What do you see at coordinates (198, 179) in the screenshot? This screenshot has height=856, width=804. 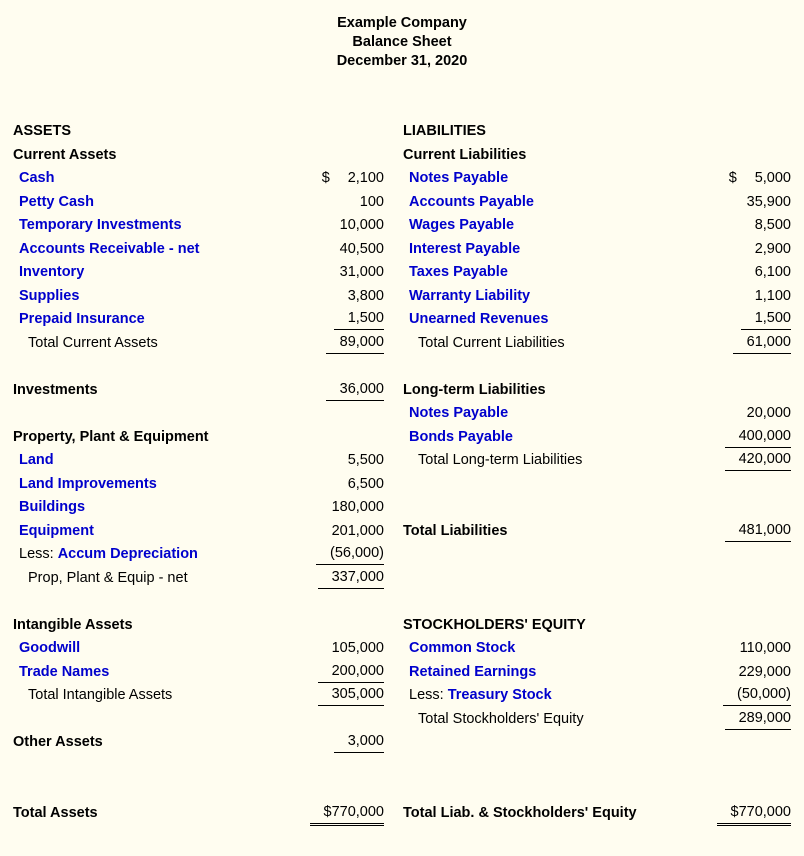 I see `table-row: Cash $2,100` at bounding box center [198, 179].